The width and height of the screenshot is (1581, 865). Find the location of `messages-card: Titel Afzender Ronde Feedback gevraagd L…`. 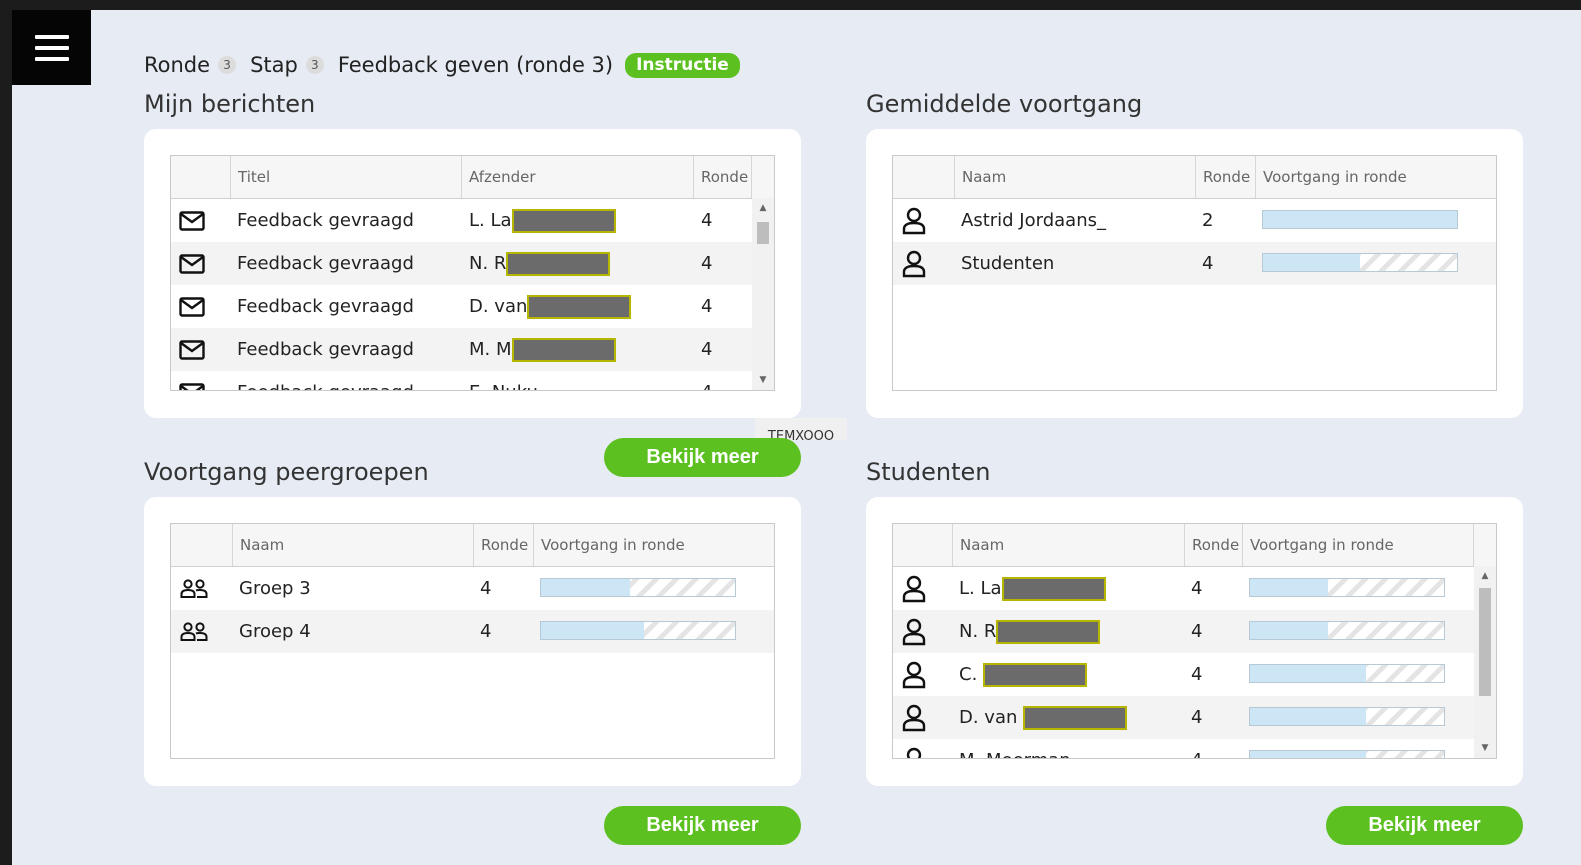

messages-card: Titel Afzender Ronde Feedback gevraagd L… is located at coordinates (472, 273).